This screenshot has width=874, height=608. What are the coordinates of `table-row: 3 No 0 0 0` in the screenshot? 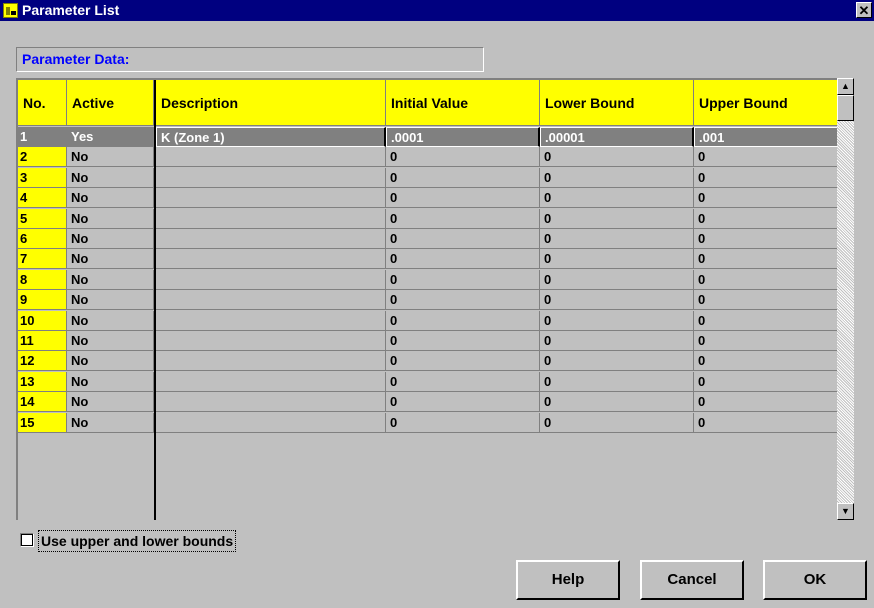 It's located at (436, 177).